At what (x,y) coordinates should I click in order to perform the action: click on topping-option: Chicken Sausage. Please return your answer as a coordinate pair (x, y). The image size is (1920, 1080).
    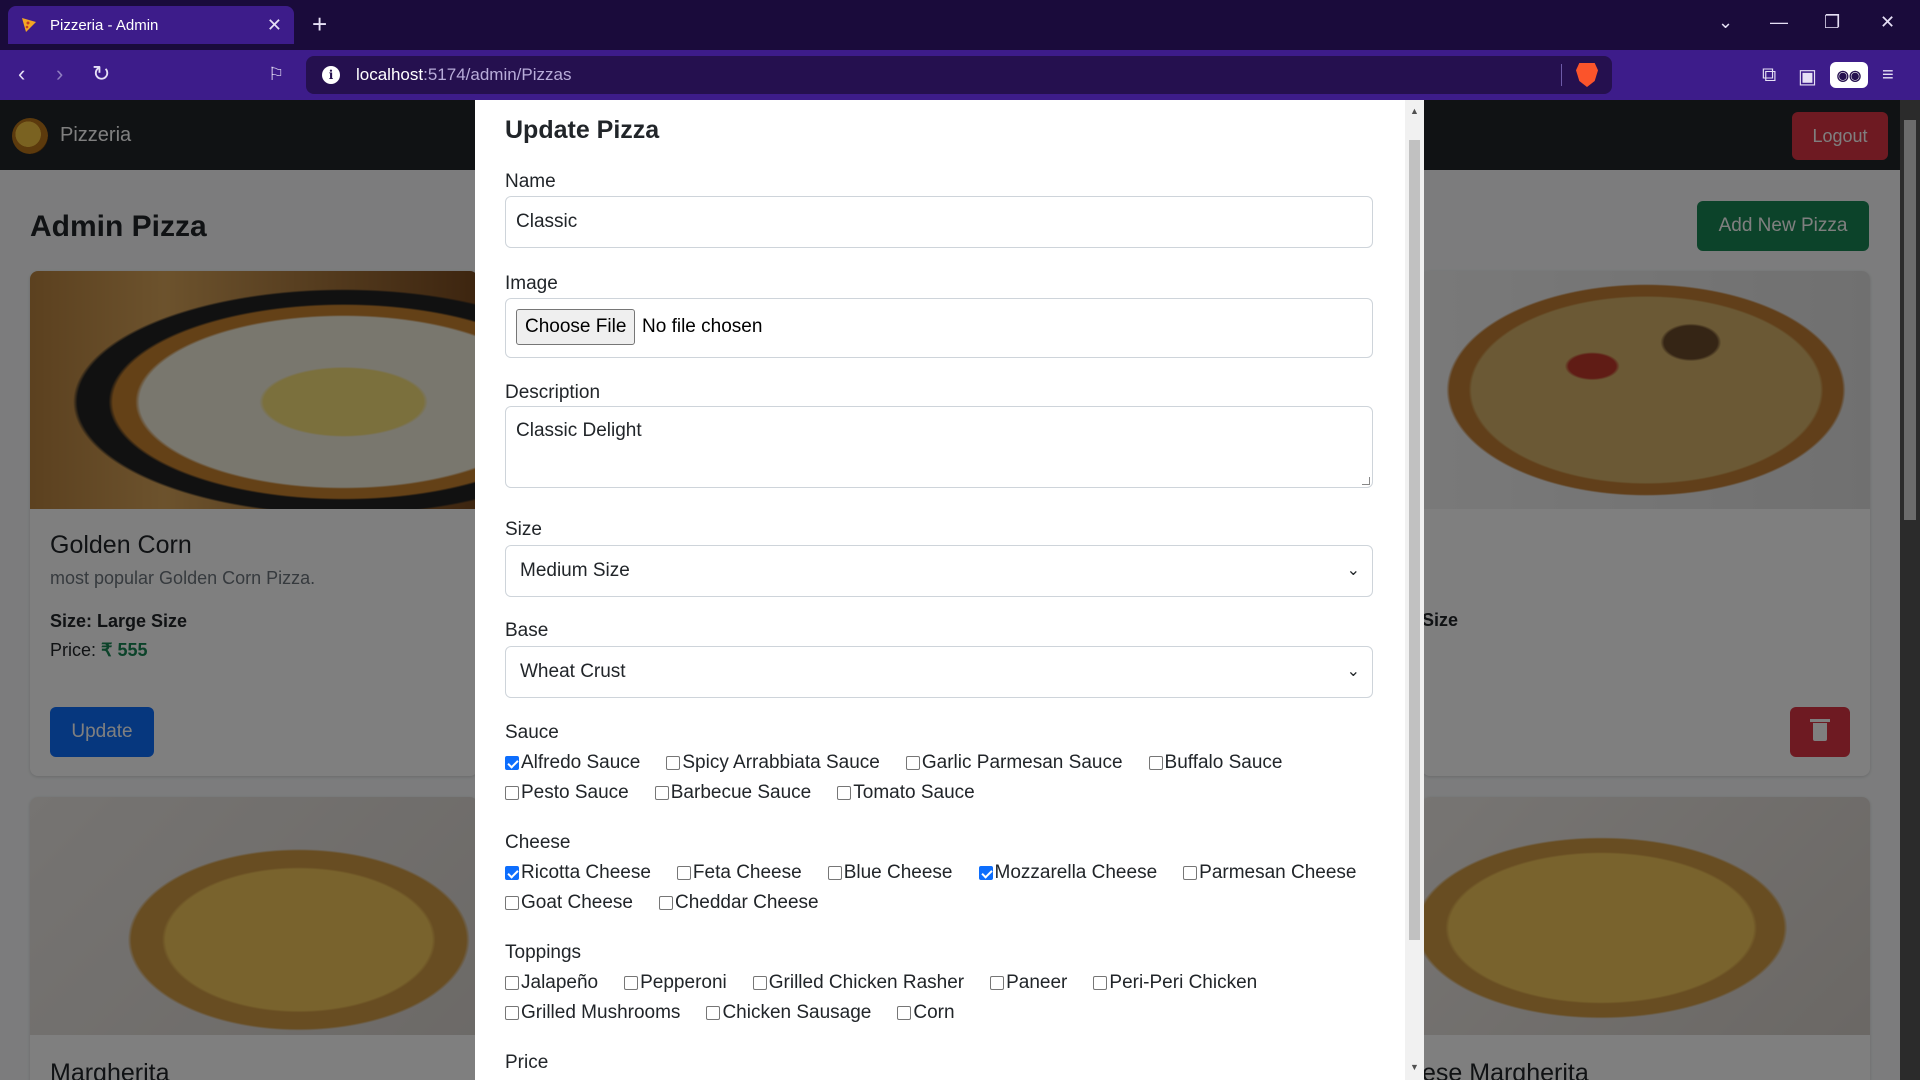
    Looking at the image, I should click on (788, 1013).